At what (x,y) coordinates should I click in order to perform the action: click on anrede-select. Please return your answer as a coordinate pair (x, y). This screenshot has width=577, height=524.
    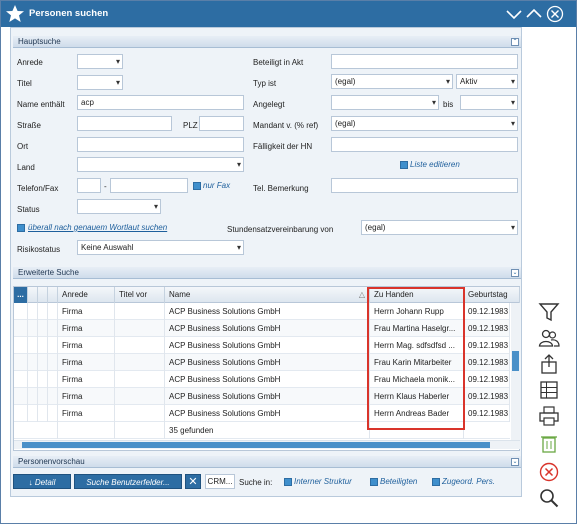
    Looking at the image, I should click on (100, 61).